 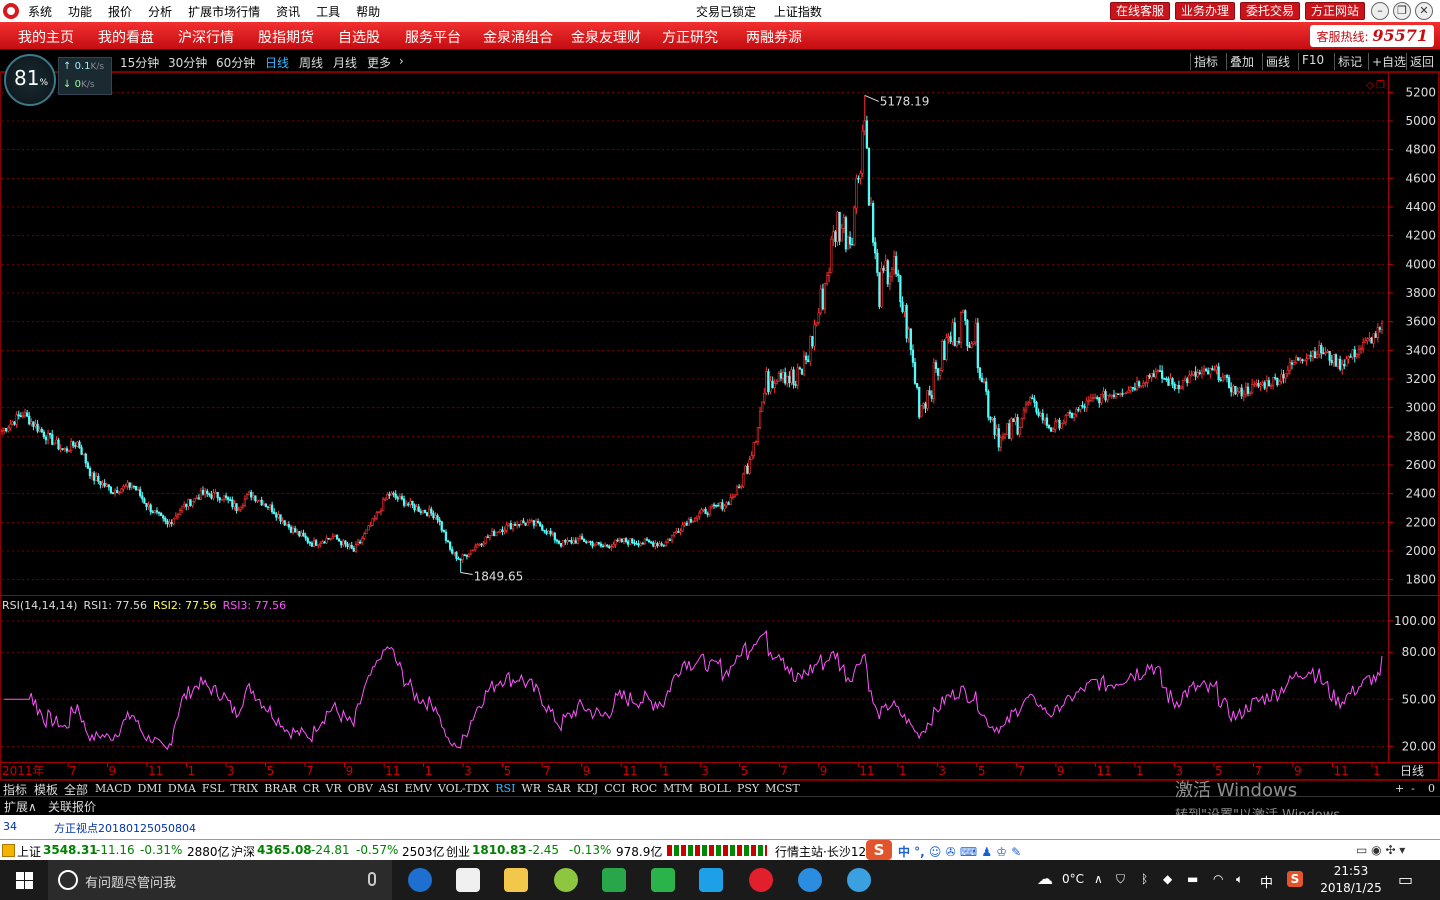 I want to click on indicator-tab-asi: ASI, so click(x=389, y=788).